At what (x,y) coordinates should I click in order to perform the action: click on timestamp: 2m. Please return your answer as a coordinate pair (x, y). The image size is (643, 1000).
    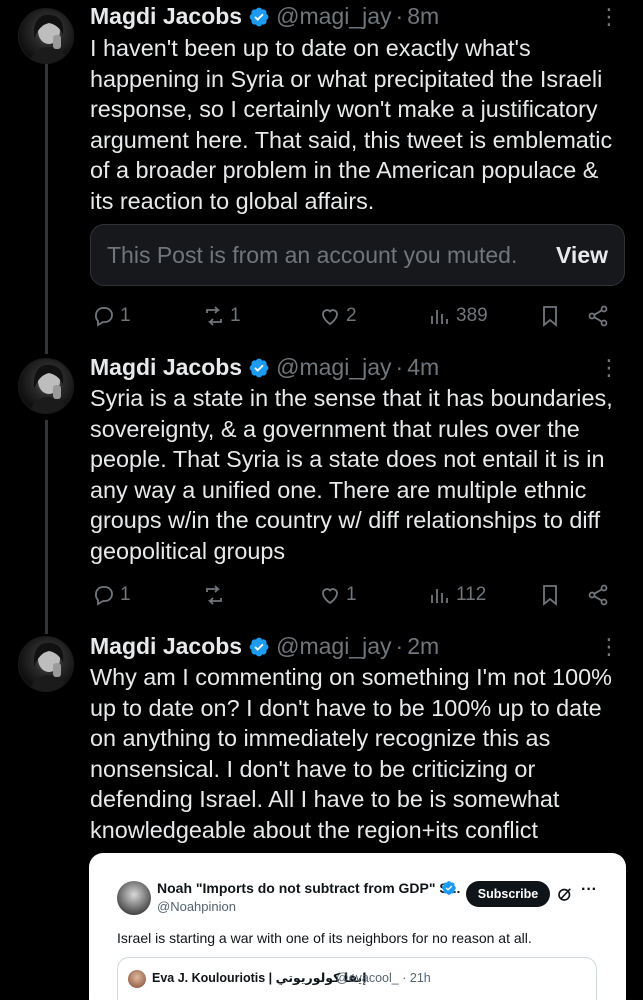
    Looking at the image, I should click on (423, 646).